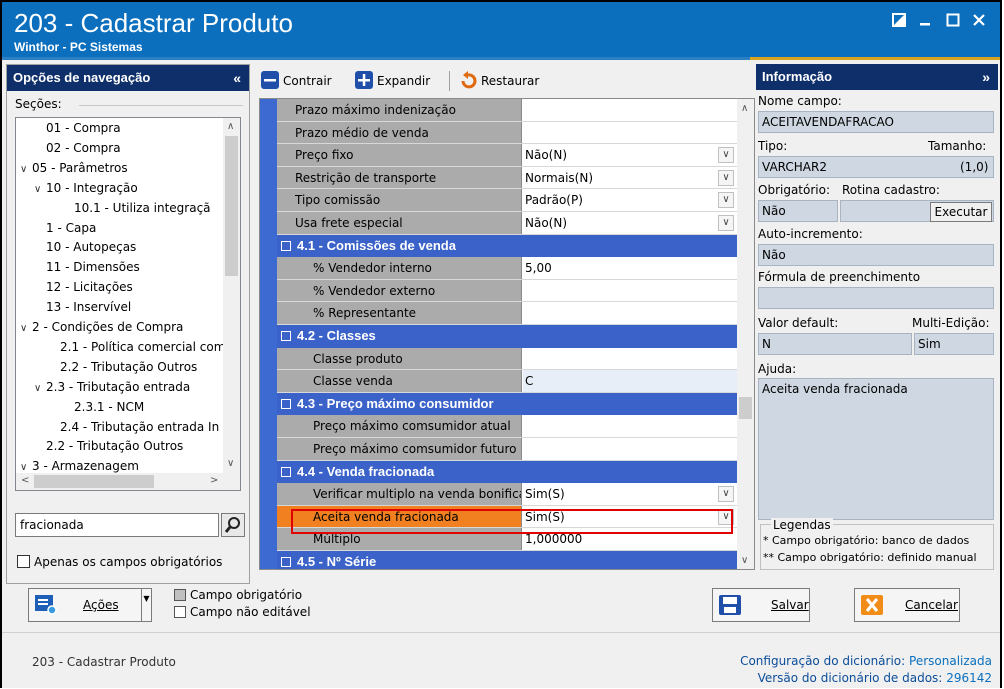 This screenshot has height=689, width=1004. Describe the element at coordinates (507, 133) in the screenshot. I see `property-row: Prazo médio de venda` at that location.